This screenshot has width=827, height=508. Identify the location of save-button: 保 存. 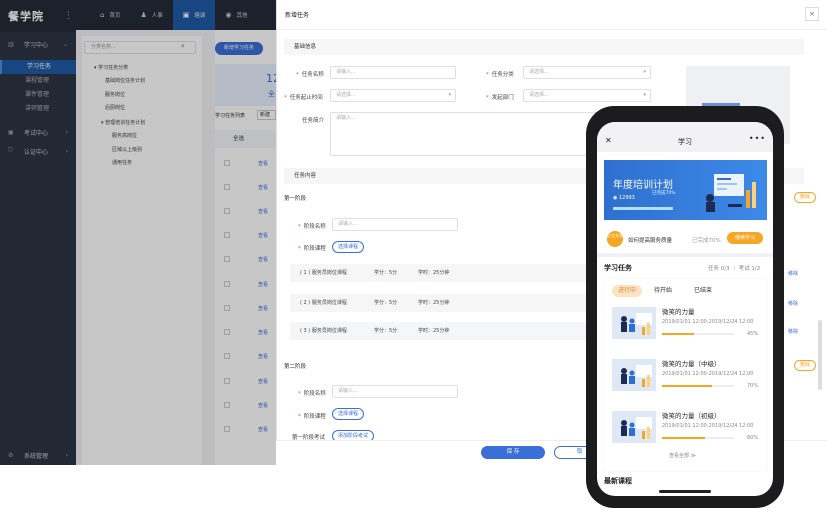
(513, 452).